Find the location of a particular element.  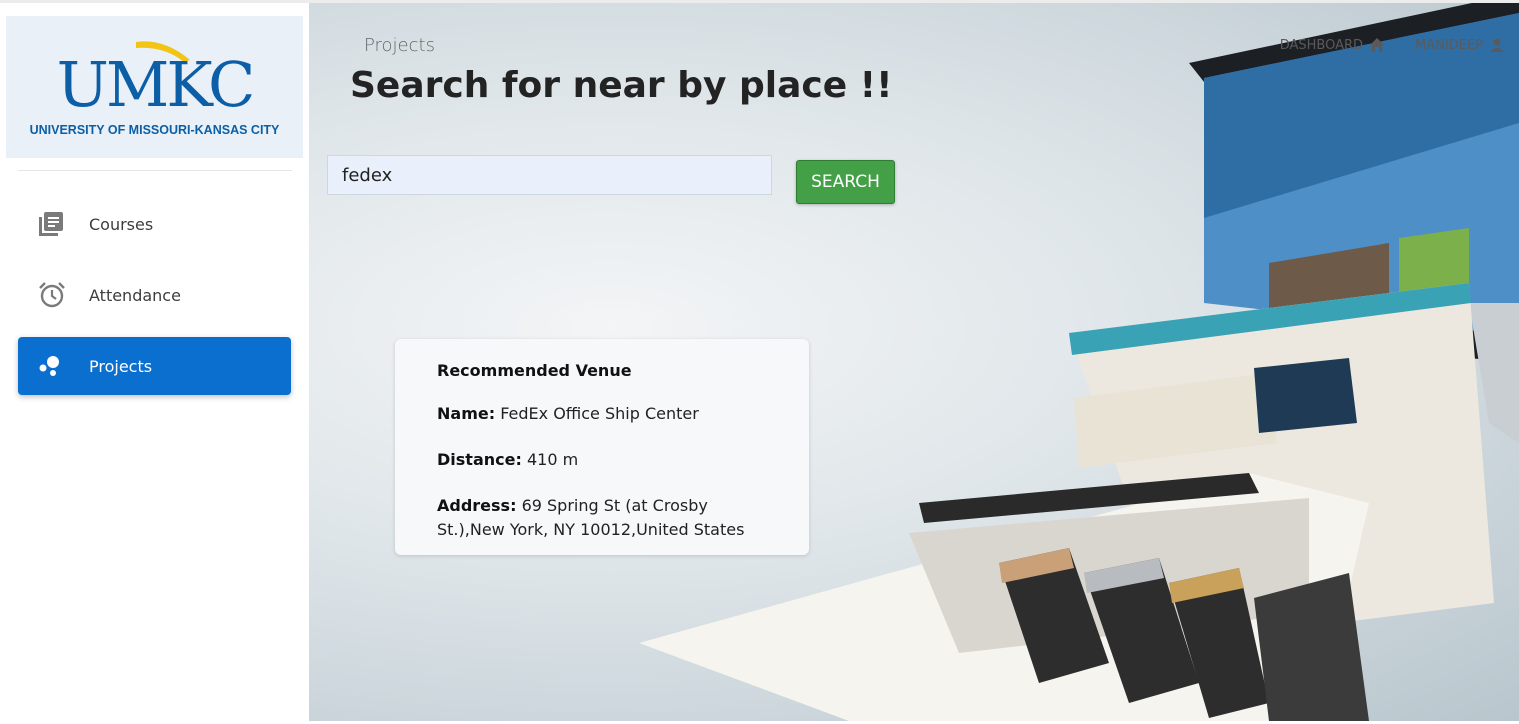

search-input is located at coordinates (549, 175).